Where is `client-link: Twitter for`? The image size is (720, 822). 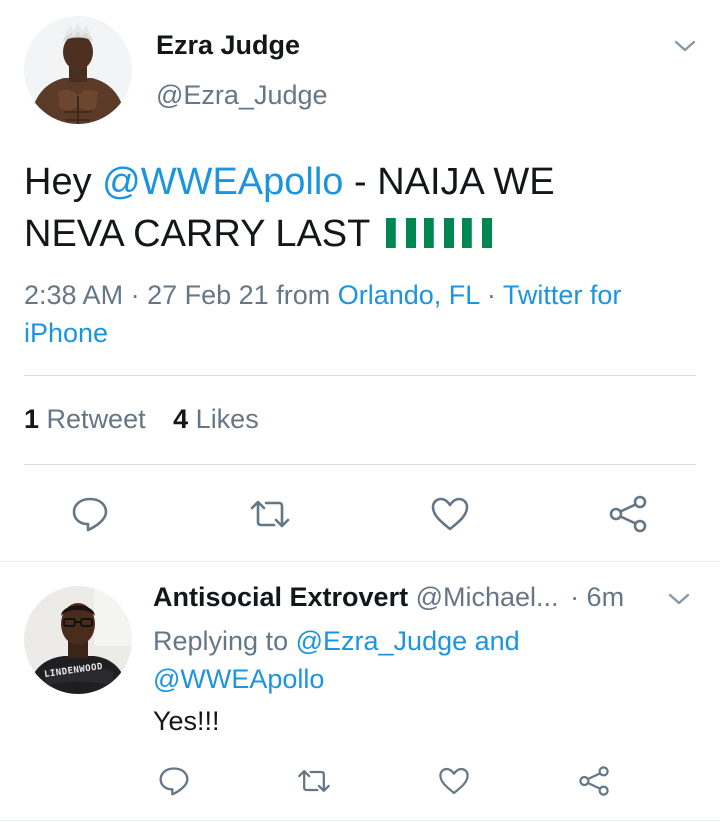
client-link: Twitter for is located at coordinates (562, 295).